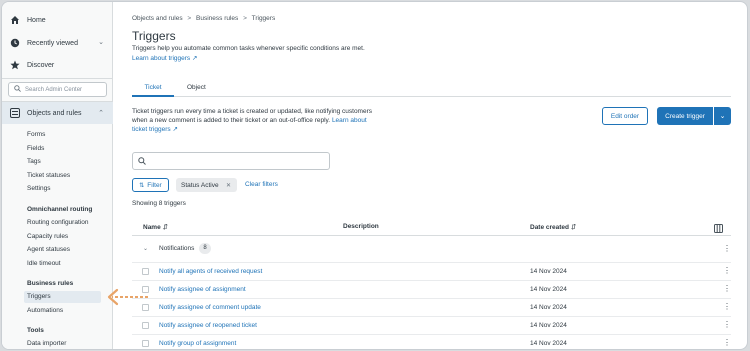  I want to click on column-header-name: Name ⇵, so click(155, 227).